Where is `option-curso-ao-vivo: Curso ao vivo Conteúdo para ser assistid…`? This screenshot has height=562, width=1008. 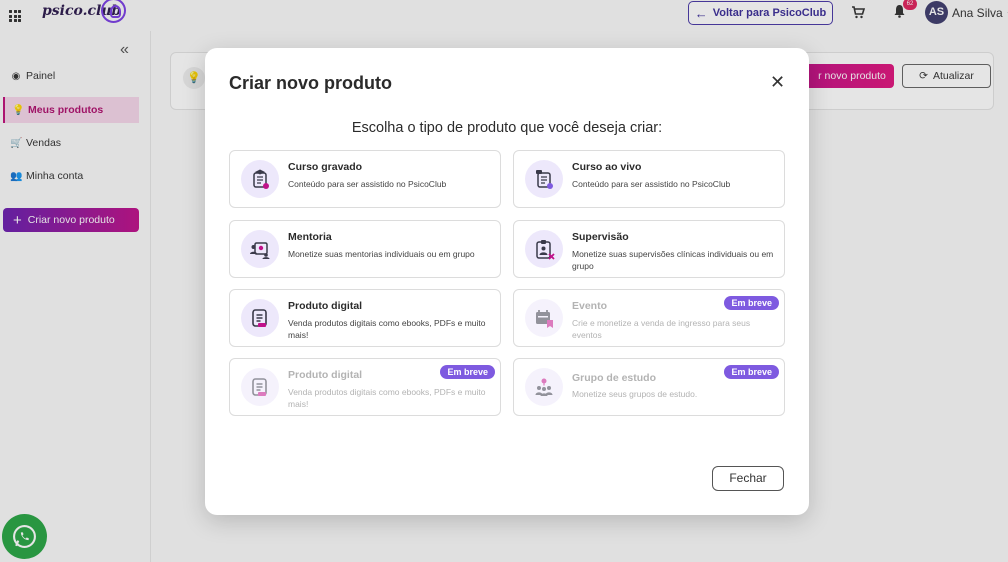
option-curso-ao-vivo: Curso ao vivo Conteúdo para ser assistid… is located at coordinates (649, 179).